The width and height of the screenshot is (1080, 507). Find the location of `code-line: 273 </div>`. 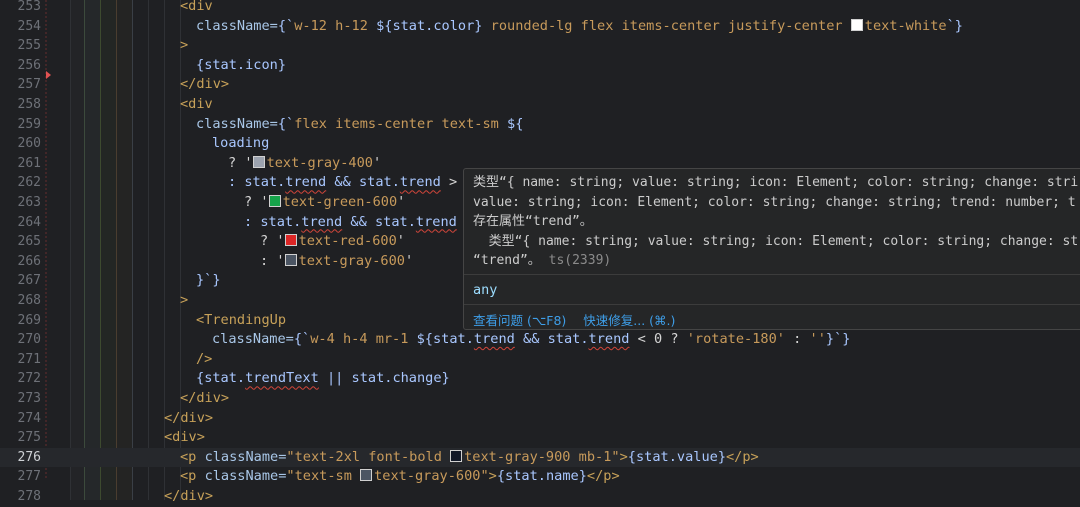

code-line: 273 </div> is located at coordinates (540, 399).